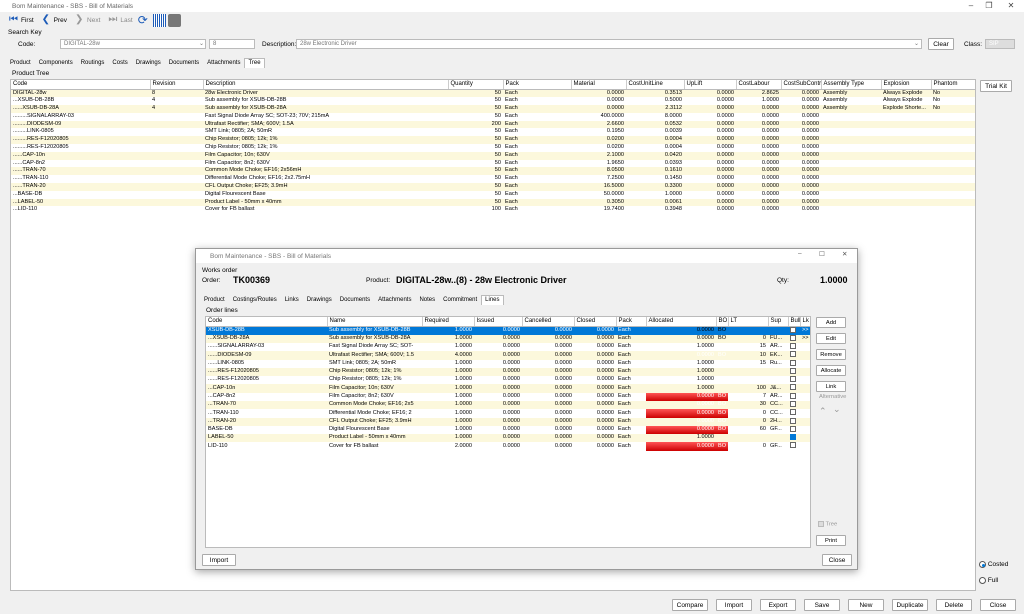 This screenshot has width=1024, height=614. Describe the element at coordinates (1000, 44) in the screenshot. I see `class-input: SIP` at that location.